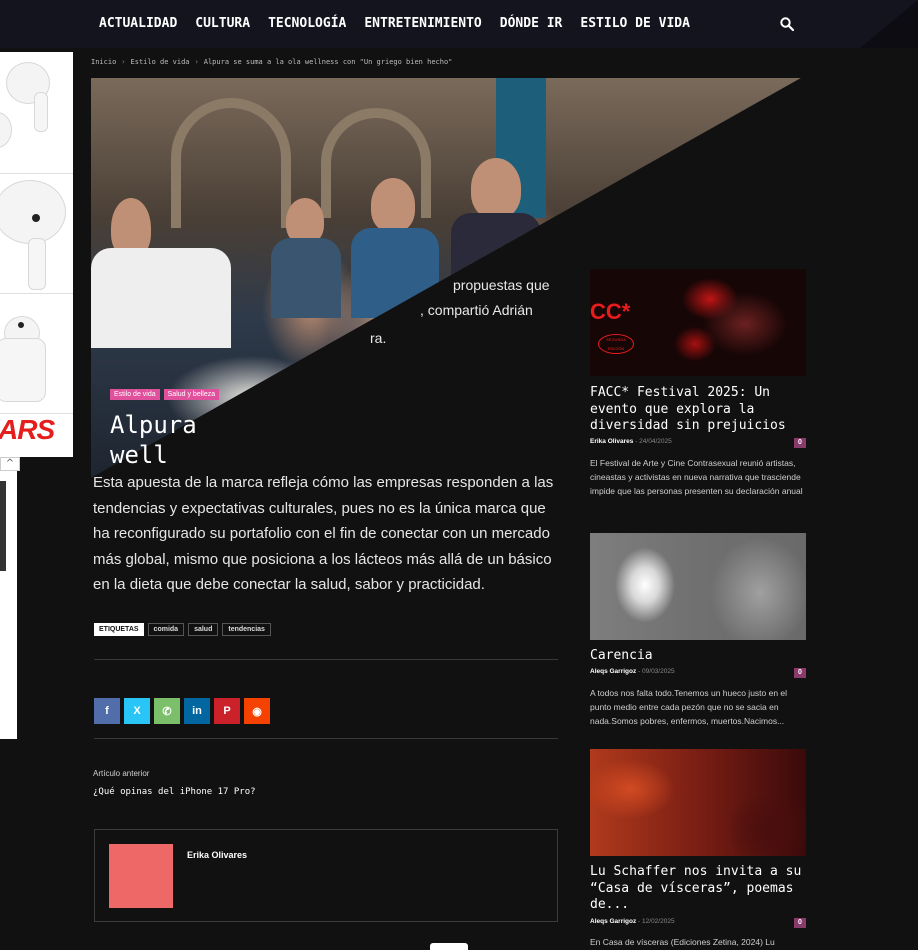 Image resolution: width=918 pixels, height=950 pixels. I want to click on facc-logo: CC*, so click(610, 311).